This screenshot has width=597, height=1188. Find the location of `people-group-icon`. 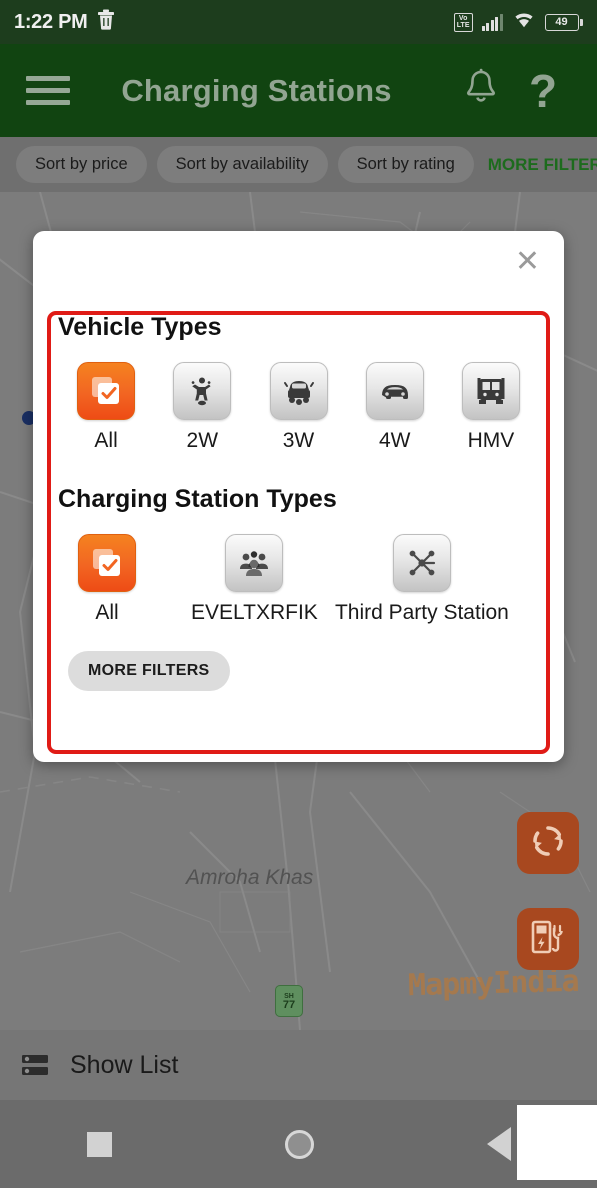

people-group-icon is located at coordinates (254, 563).